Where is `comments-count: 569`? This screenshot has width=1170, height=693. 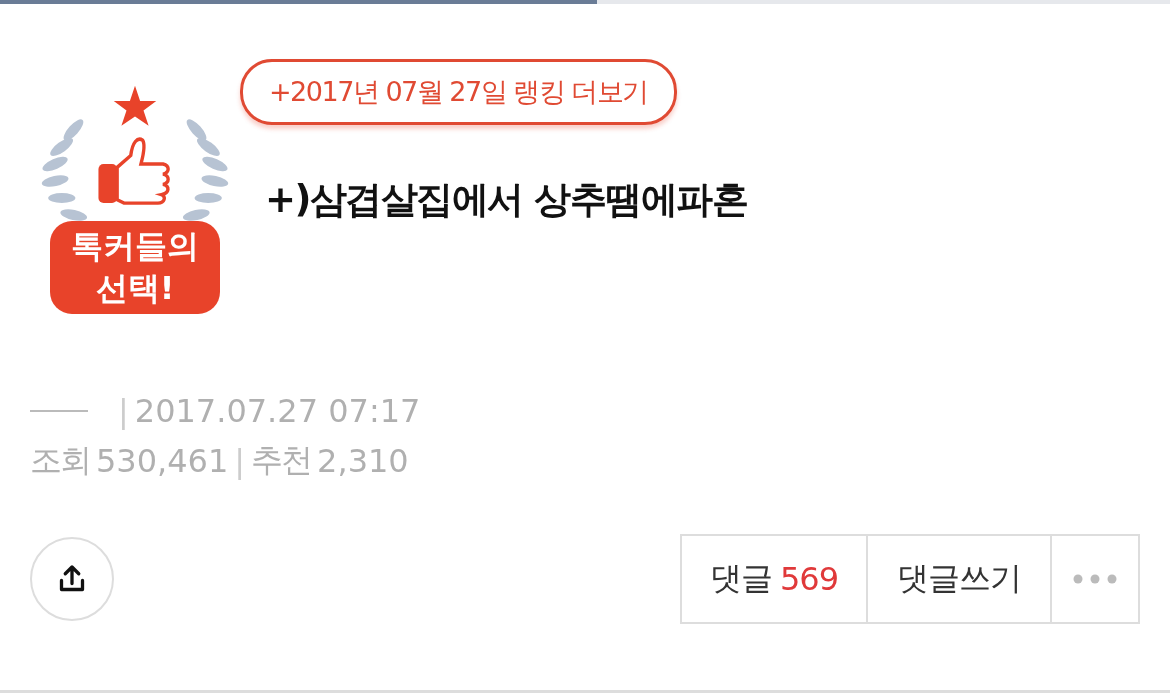
comments-count: 569 is located at coordinates (809, 579).